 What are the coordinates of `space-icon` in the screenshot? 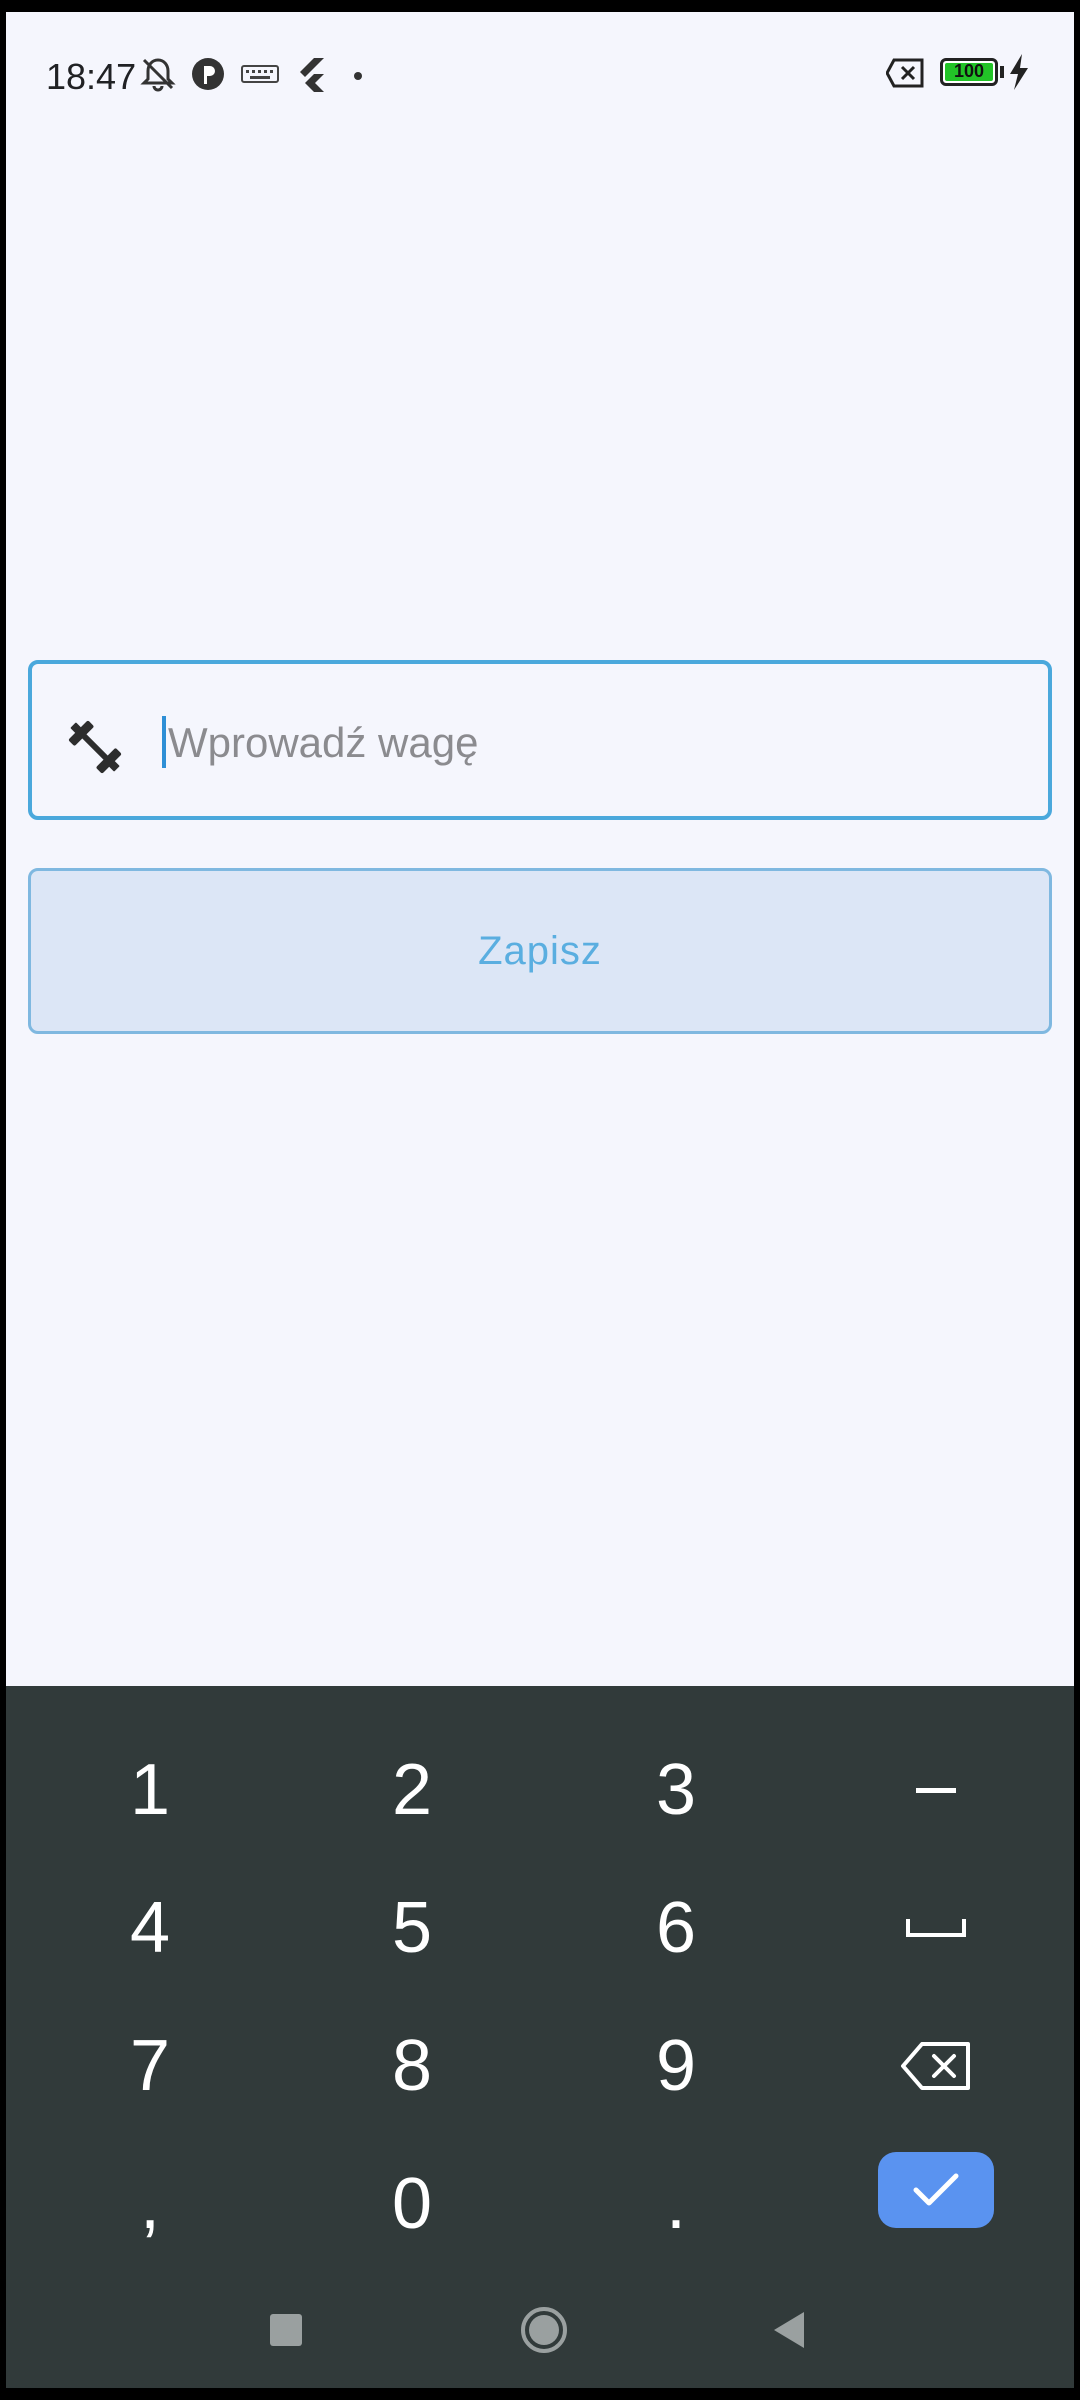 It's located at (936, 1928).